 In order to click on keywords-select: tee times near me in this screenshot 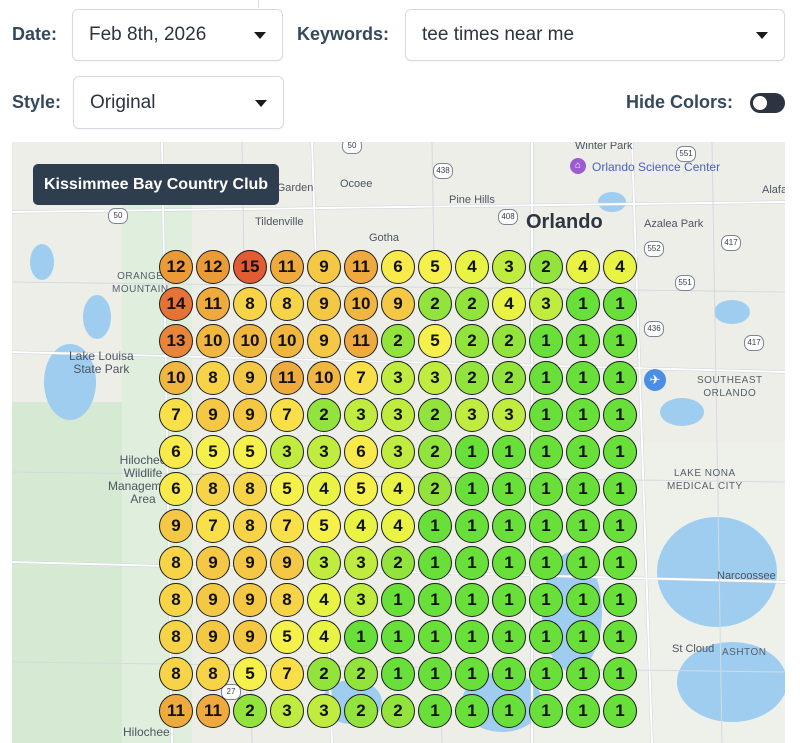, I will do `click(595, 35)`.